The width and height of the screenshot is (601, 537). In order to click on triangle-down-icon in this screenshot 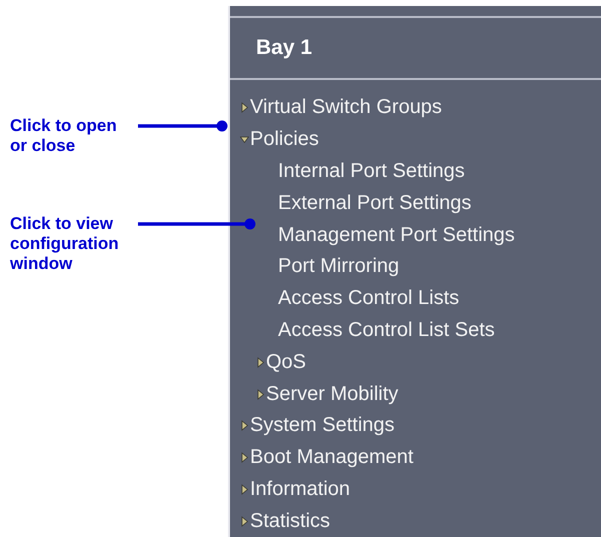, I will do `click(244, 140)`.